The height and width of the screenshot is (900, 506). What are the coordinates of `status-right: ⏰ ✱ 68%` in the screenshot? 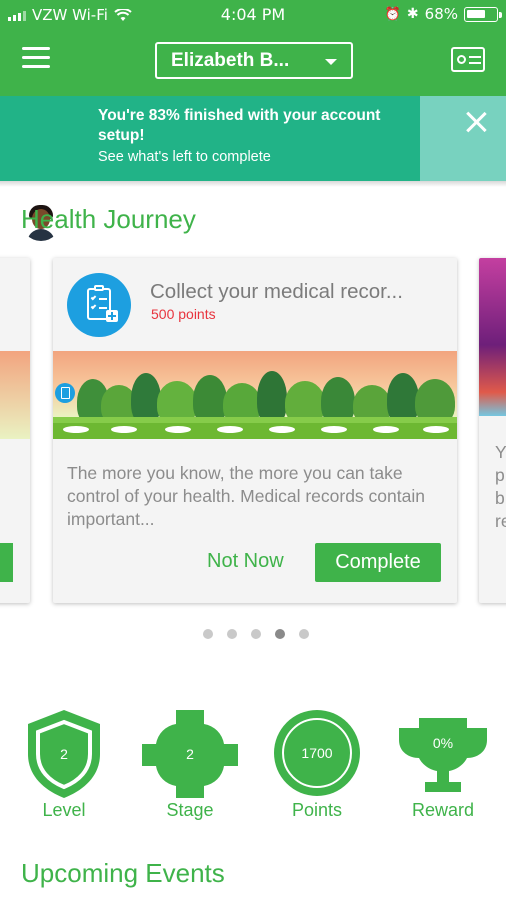 It's located at (443, 14).